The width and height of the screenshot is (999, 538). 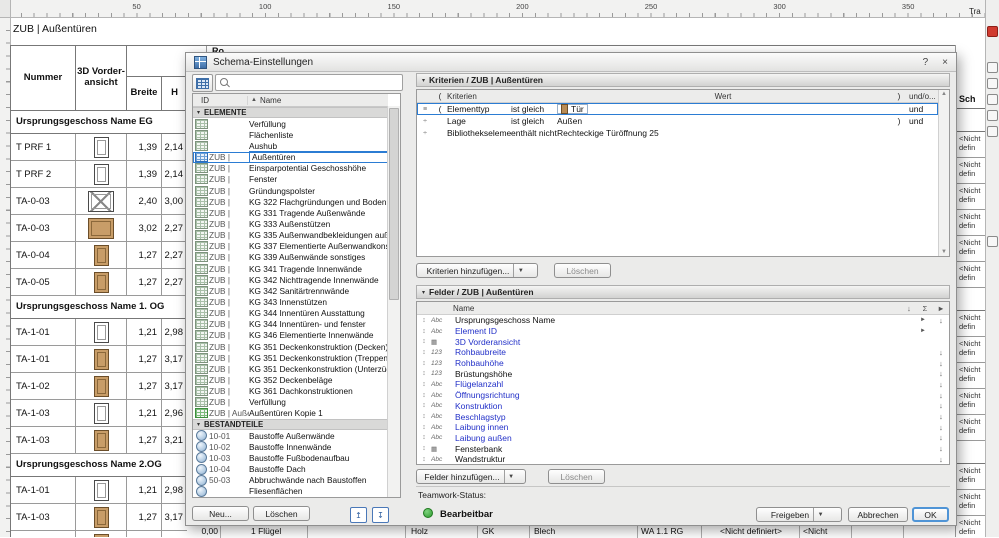 I want to click on schema-list-item: ZUB | KG 339 Außenwände sonstiges, so click(x=290, y=257).